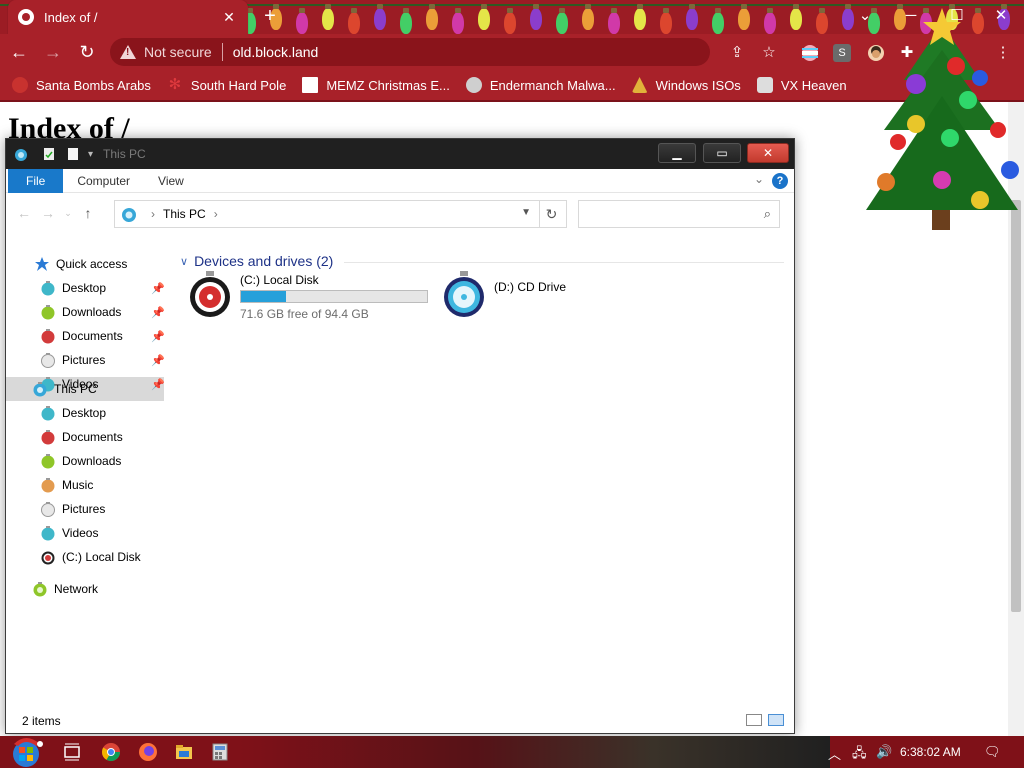 The image size is (1024, 768). I want to click on new-folder-icon, so click(73, 154).